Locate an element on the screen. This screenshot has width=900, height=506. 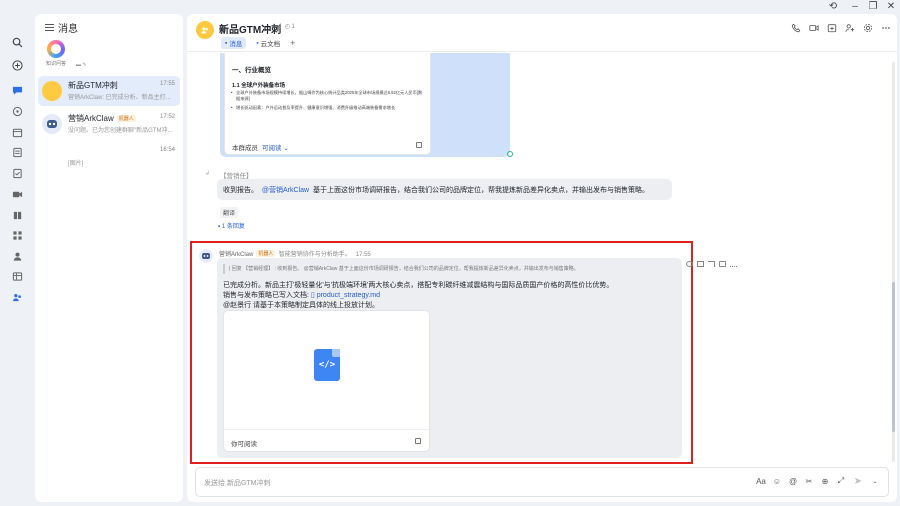
pin-message-icon is located at coordinates (722, 264).